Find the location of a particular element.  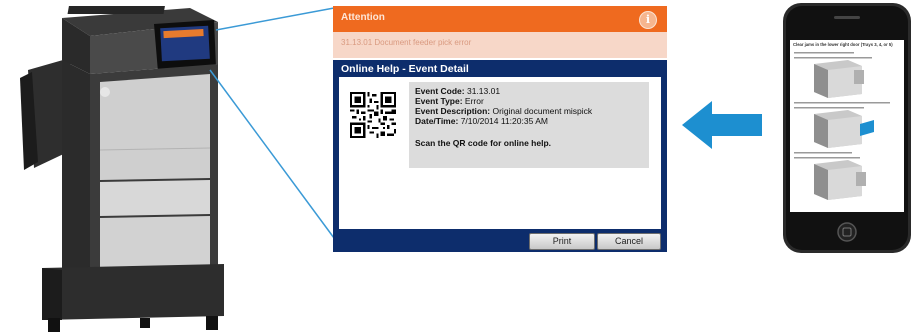

left-arrow-icon is located at coordinates (722, 125).